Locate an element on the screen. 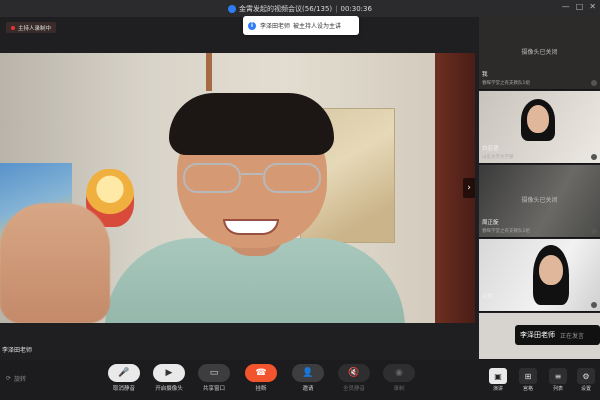  gallery-view-button: ⊞ 宫格 is located at coordinates (528, 381).